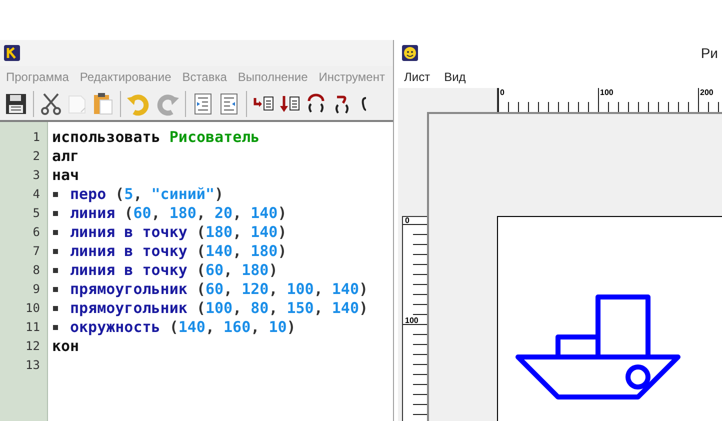 The width and height of the screenshot is (722, 421). I want to click on line-number: 3, so click(36, 175).